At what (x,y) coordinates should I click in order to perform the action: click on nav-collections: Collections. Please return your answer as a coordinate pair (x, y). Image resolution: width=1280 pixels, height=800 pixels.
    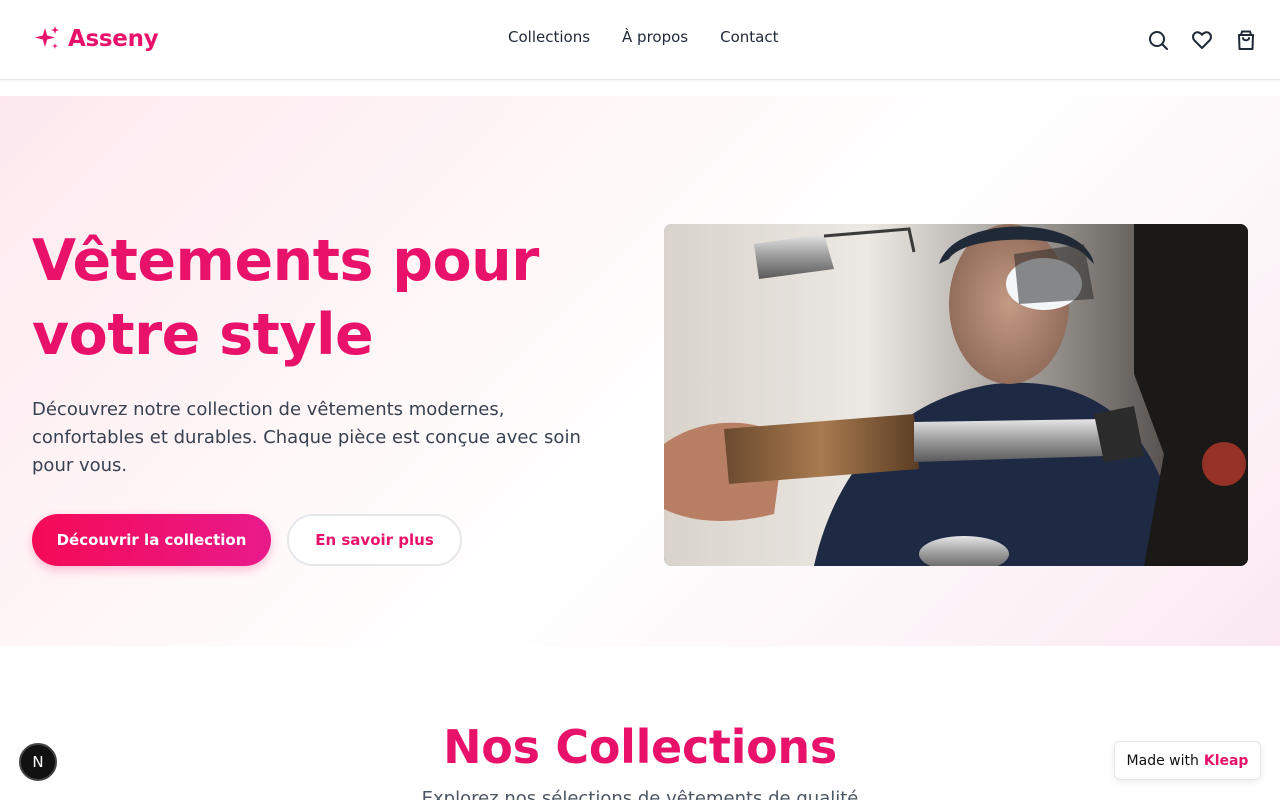
    Looking at the image, I should click on (549, 37).